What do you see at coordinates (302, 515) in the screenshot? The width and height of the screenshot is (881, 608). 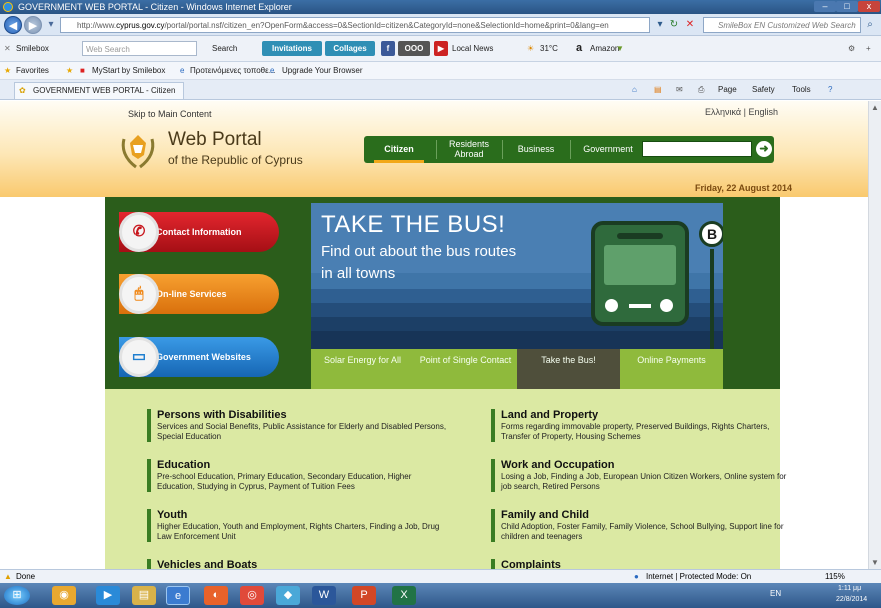 I see `category-title: Youth` at bounding box center [302, 515].